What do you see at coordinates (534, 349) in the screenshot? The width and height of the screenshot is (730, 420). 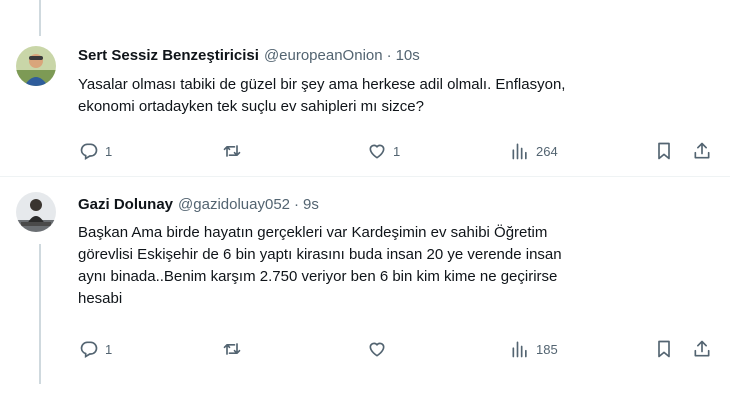 I see `views-button: 185` at bounding box center [534, 349].